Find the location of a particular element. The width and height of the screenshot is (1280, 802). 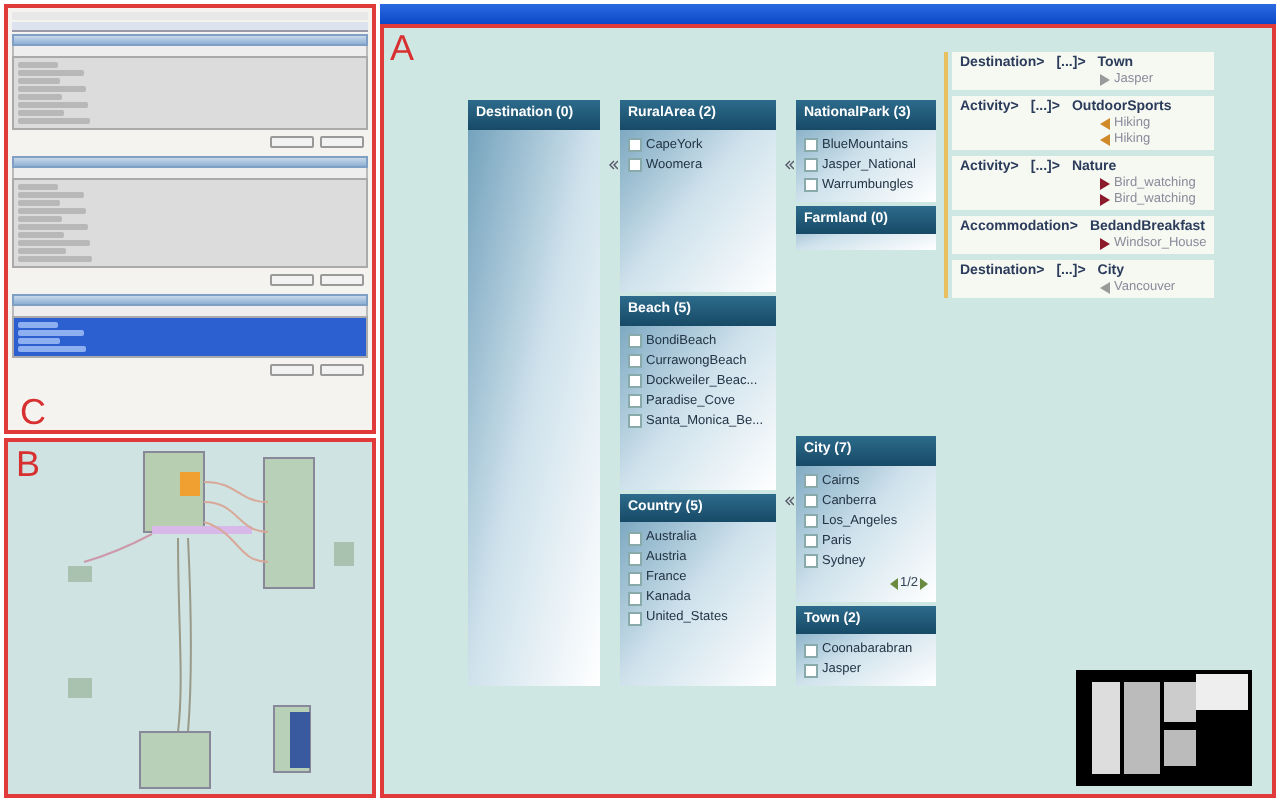

panel-label: C is located at coordinates (33, 412).